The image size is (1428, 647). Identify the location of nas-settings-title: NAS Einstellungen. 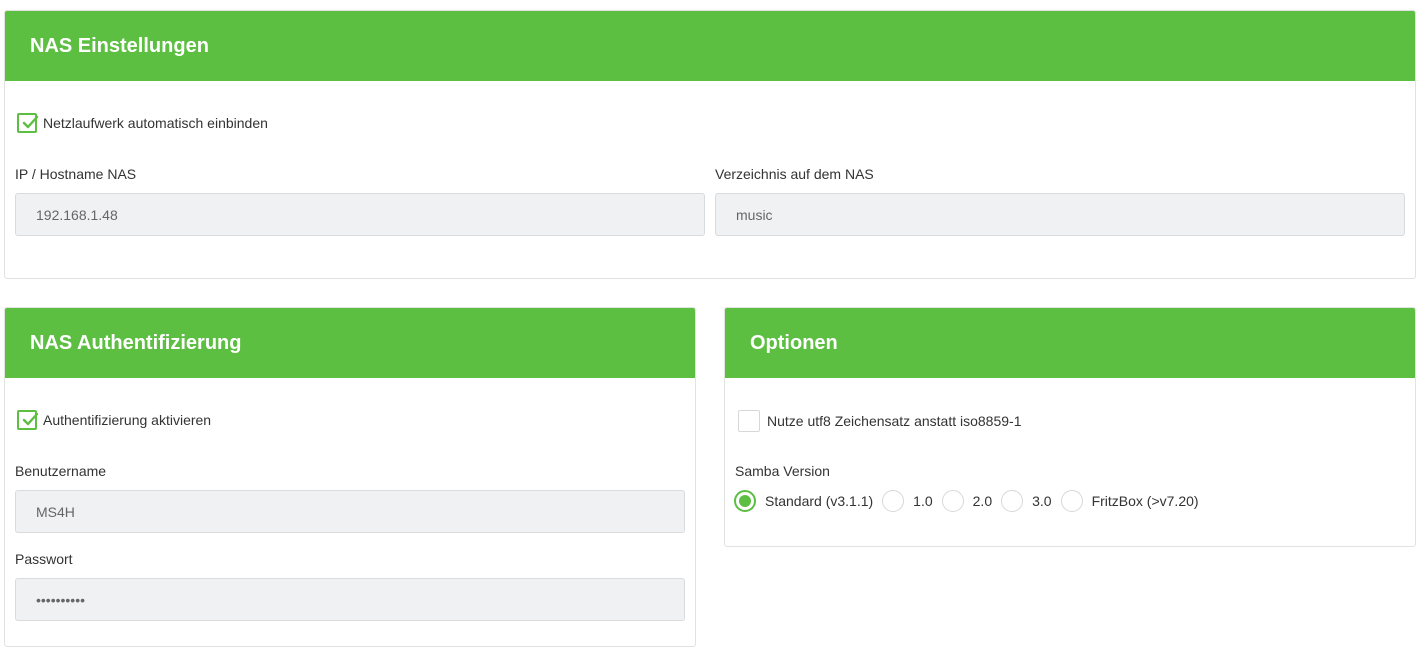
(119, 45).